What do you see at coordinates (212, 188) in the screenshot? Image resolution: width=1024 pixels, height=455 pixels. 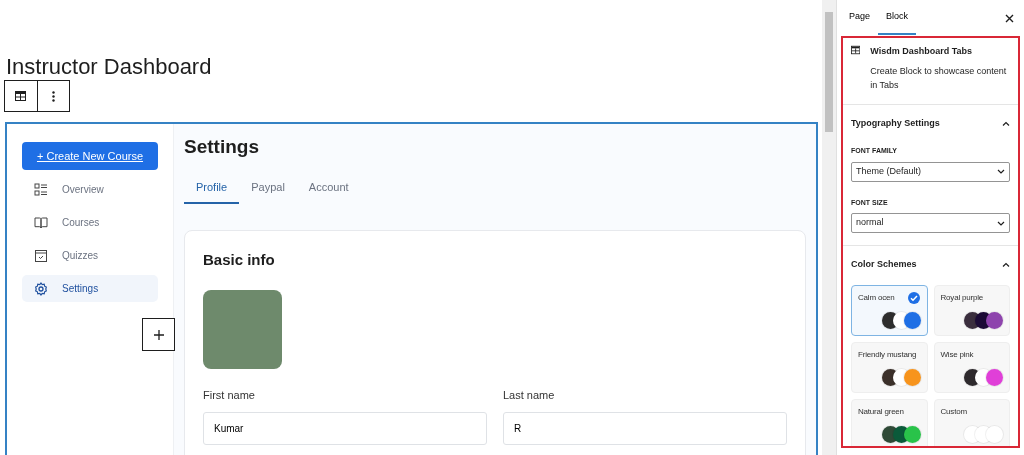 I see `profile-tab: Profile` at bounding box center [212, 188].